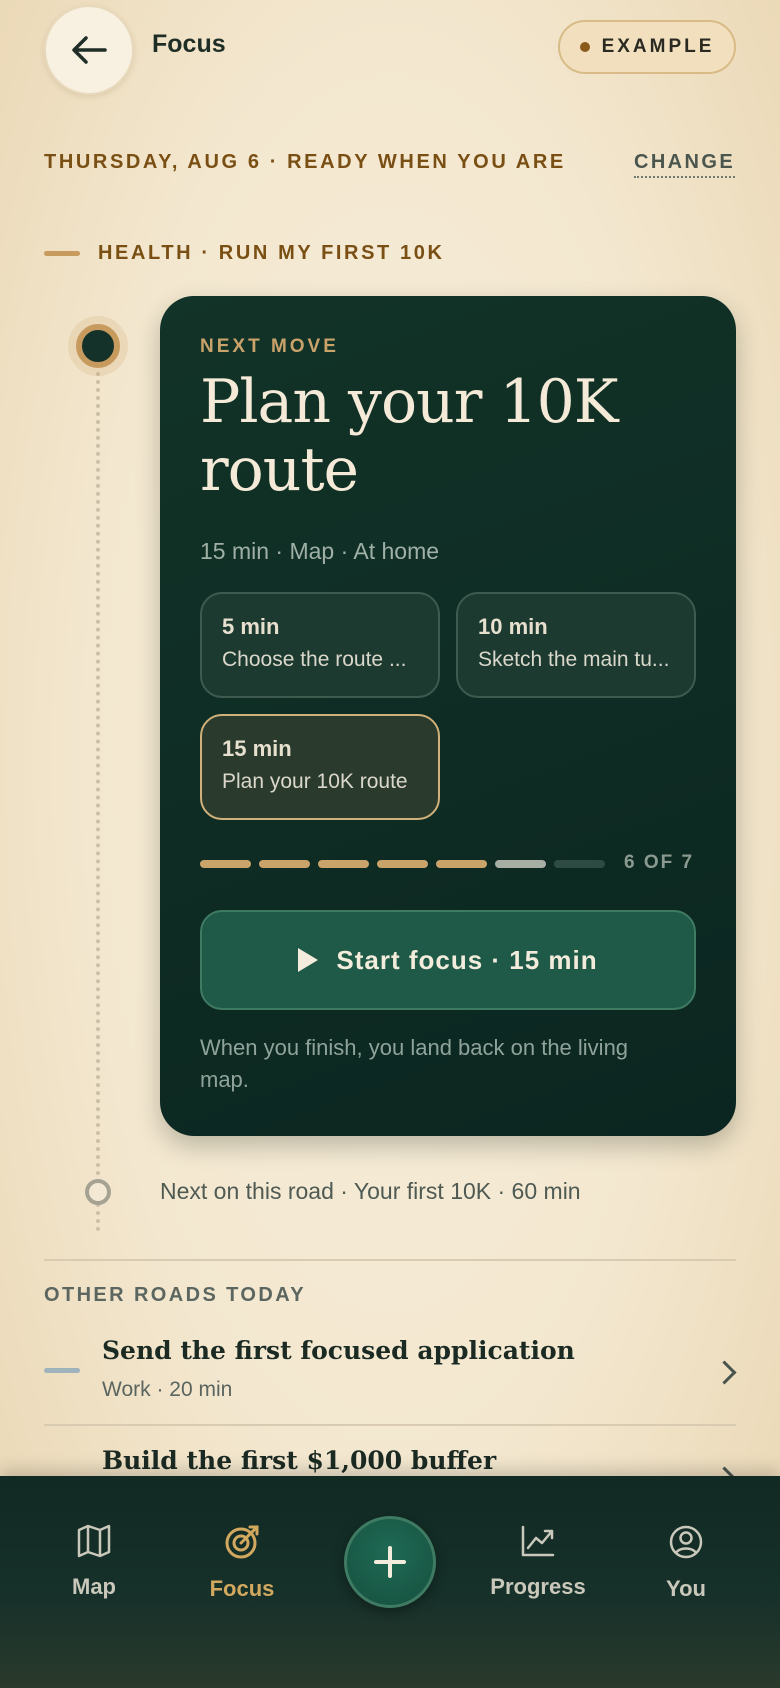 The height and width of the screenshot is (1688, 780). What do you see at coordinates (390, 1260) in the screenshot?
I see `section-divider` at bounding box center [390, 1260].